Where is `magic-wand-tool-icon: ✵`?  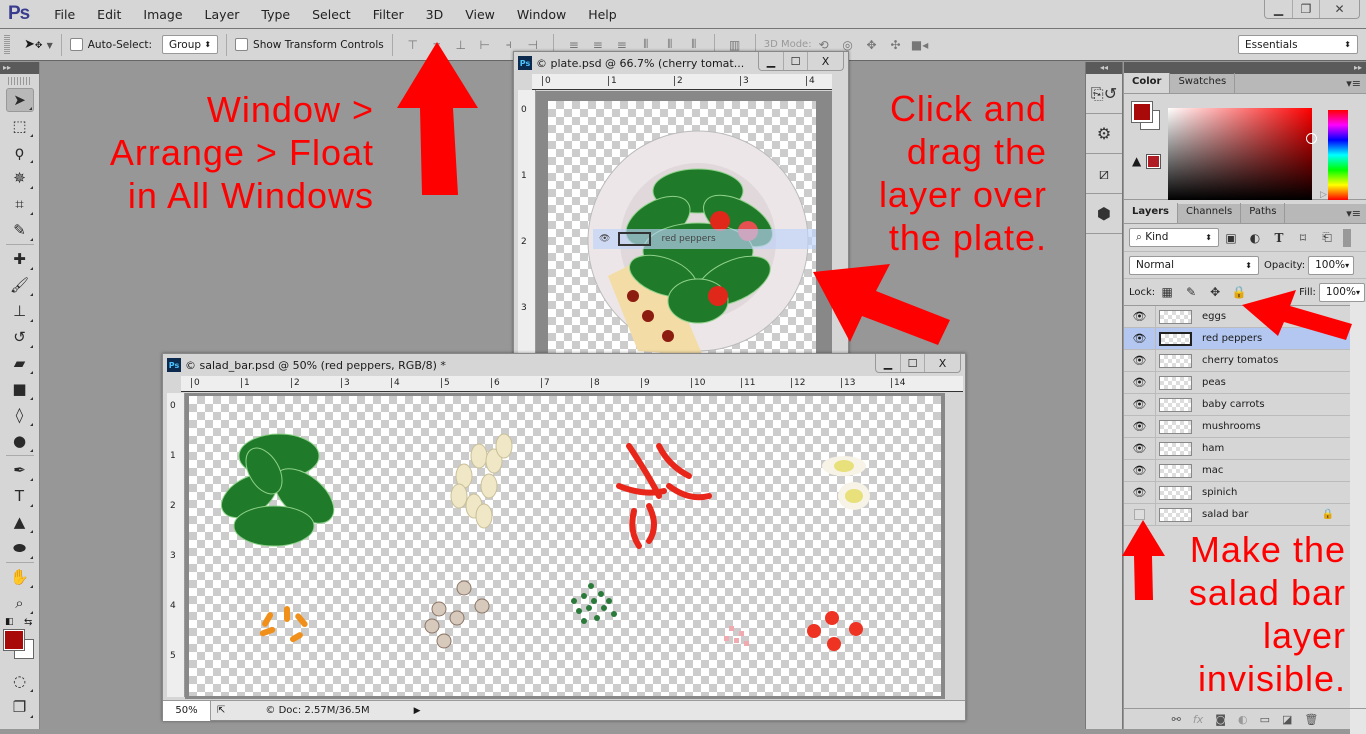 magic-wand-tool-icon: ✵ is located at coordinates (20, 178).